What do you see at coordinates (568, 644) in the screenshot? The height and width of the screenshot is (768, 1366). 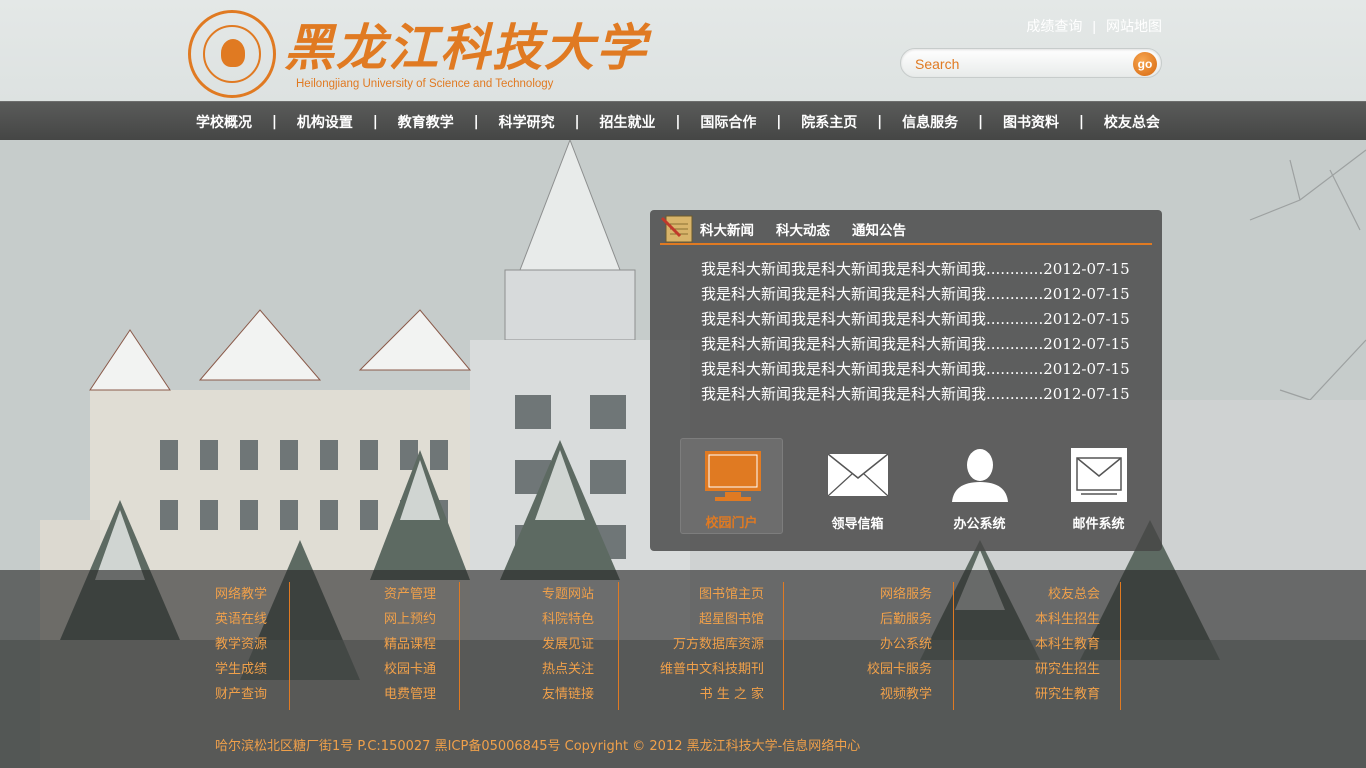 I see `footer-link: 发展见证` at bounding box center [568, 644].